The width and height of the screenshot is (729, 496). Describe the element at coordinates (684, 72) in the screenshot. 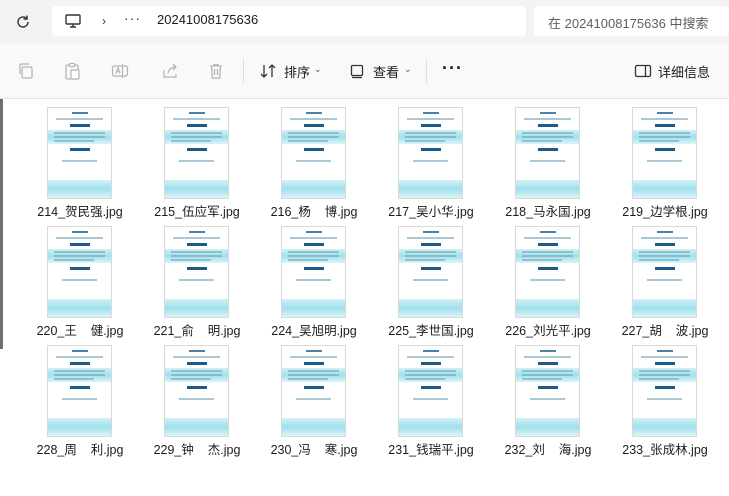

I see `details-label: 详细信息` at that location.